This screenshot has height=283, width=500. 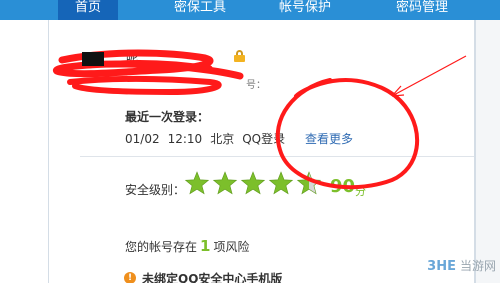 I want to click on risk-prefix: 您的帐号存在, so click(x=161, y=247).